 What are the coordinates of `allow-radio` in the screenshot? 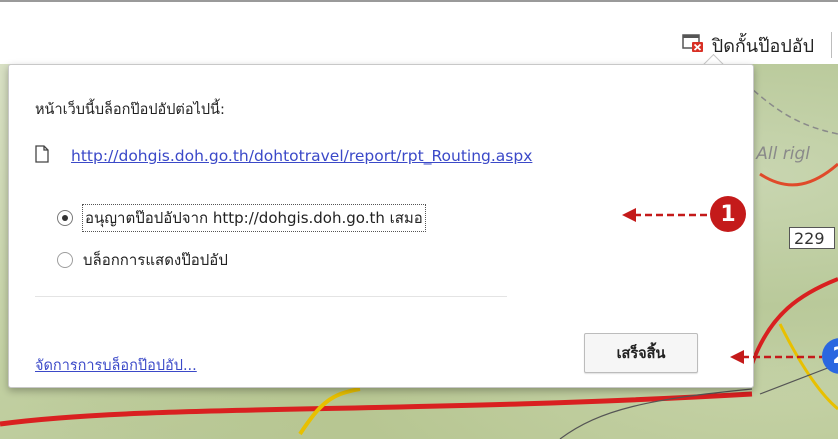 It's located at (65, 218).